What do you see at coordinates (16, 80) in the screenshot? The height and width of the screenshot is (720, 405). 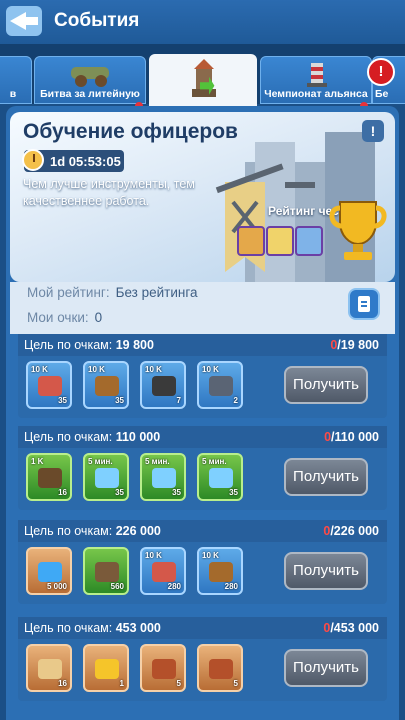 I see `tab-partial-left: в` at bounding box center [16, 80].